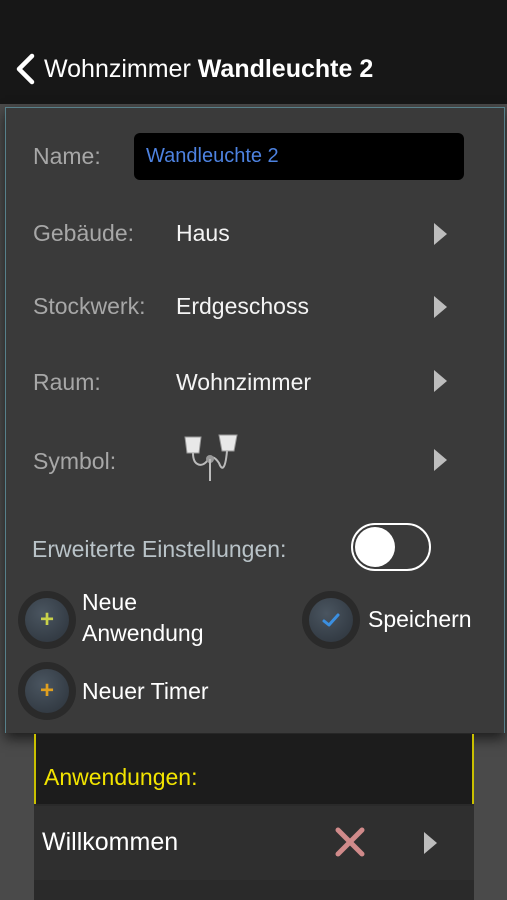  Describe the element at coordinates (285, 69) in the screenshot. I see `page-title-text: Wandleuchte 2` at that location.